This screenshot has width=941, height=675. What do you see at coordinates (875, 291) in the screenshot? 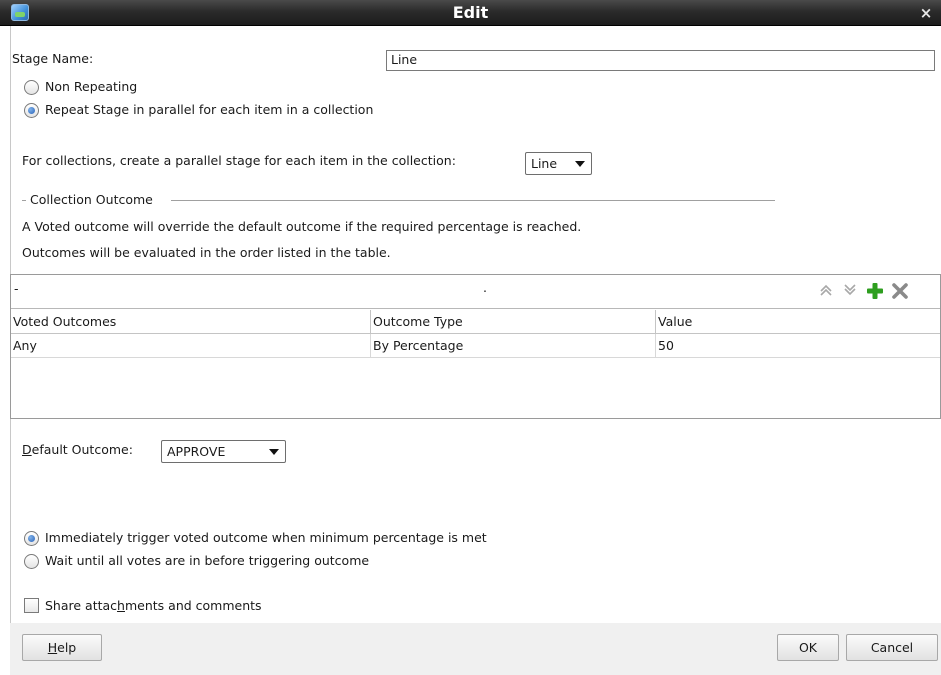
I see `add-icon` at bounding box center [875, 291].